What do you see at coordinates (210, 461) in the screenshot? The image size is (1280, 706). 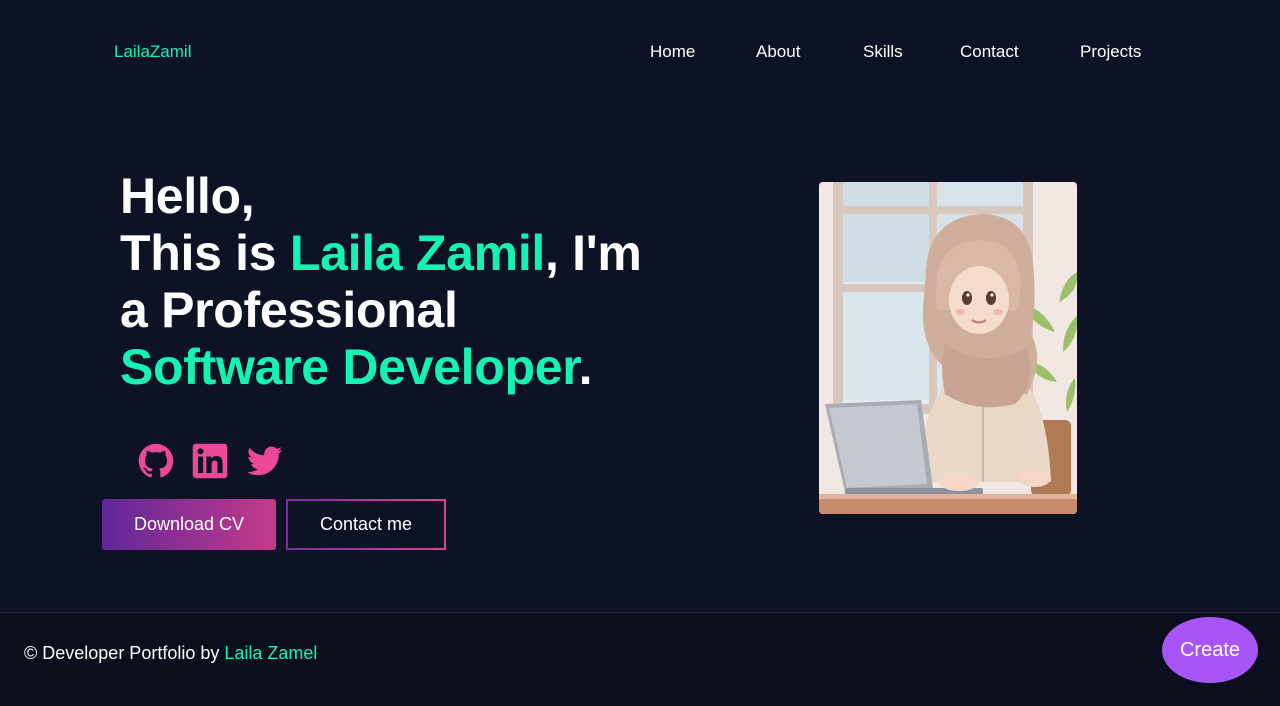 I see `linkedin-icon` at bounding box center [210, 461].